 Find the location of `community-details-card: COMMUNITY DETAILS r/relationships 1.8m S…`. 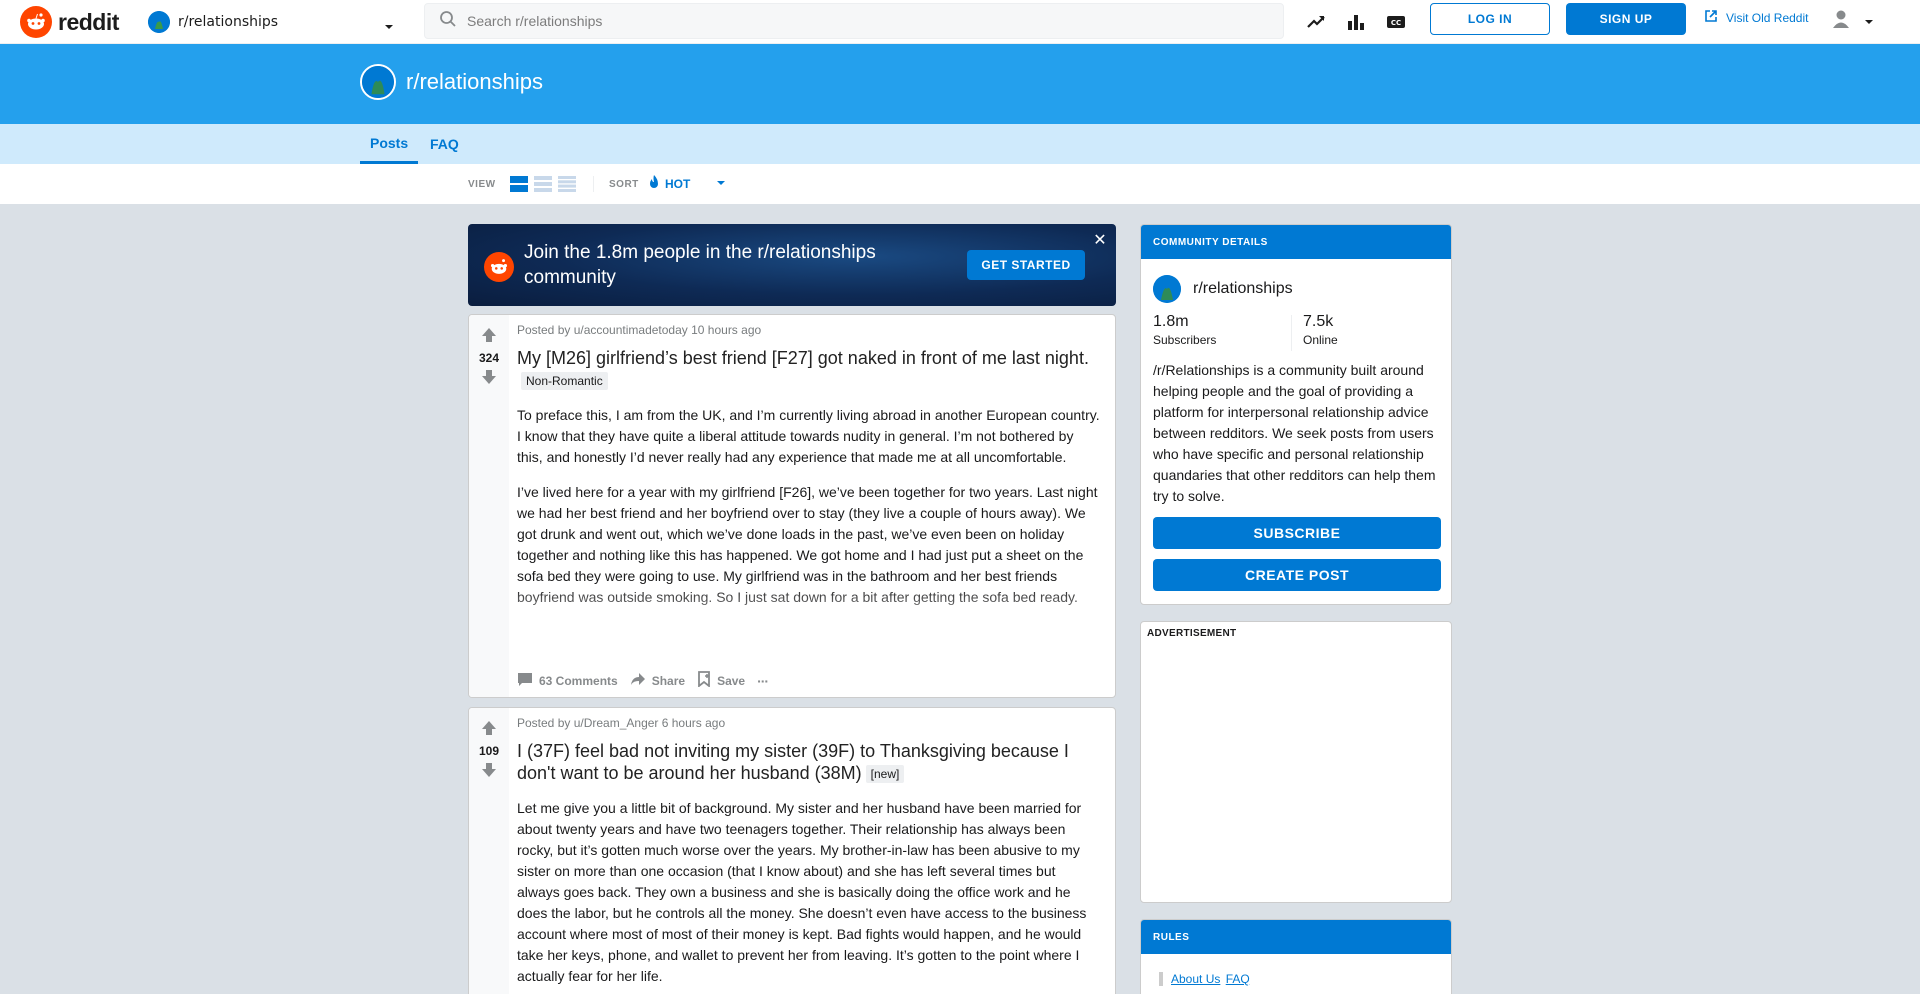

community-details-card: COMMUNITY DETAILS r/relationships 1.8m S… is located at coordinates (1296, 414).